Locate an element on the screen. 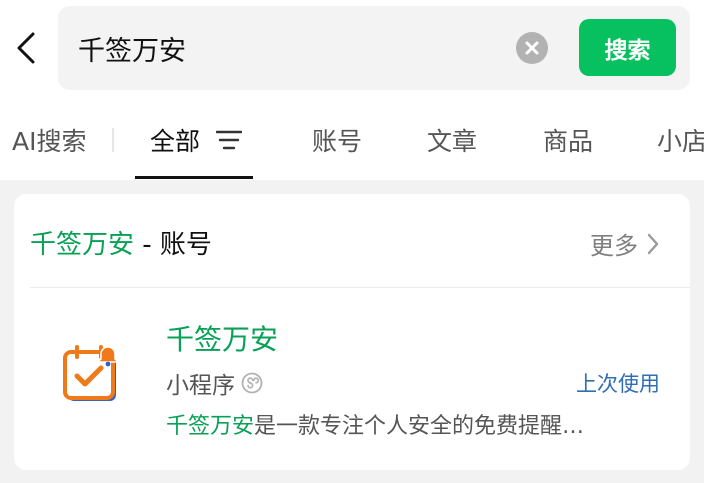  section-title: 千签万安 - 账号 is located at coordinates (121, 242).